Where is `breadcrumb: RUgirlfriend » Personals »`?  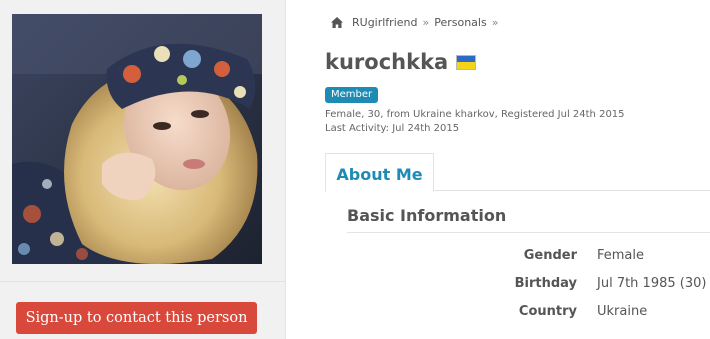
breadcrumb: RUgirlfriend » Personals » is located at coordinates (417, 22).